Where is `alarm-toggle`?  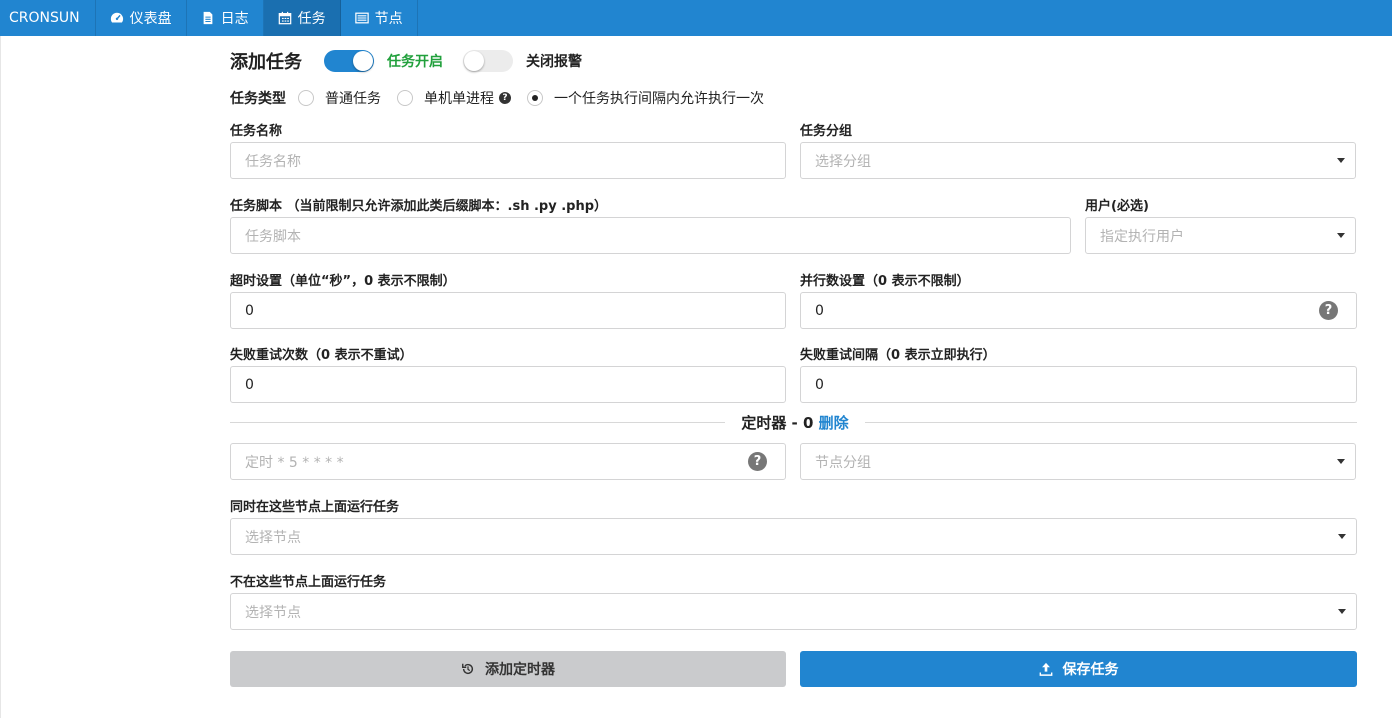
alarm-toggle is located at coordinates (488, 61).